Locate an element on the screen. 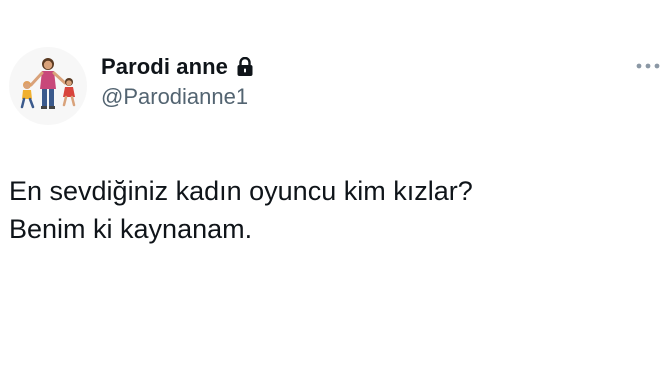  more-options-button is located at coordinates (648, 66).